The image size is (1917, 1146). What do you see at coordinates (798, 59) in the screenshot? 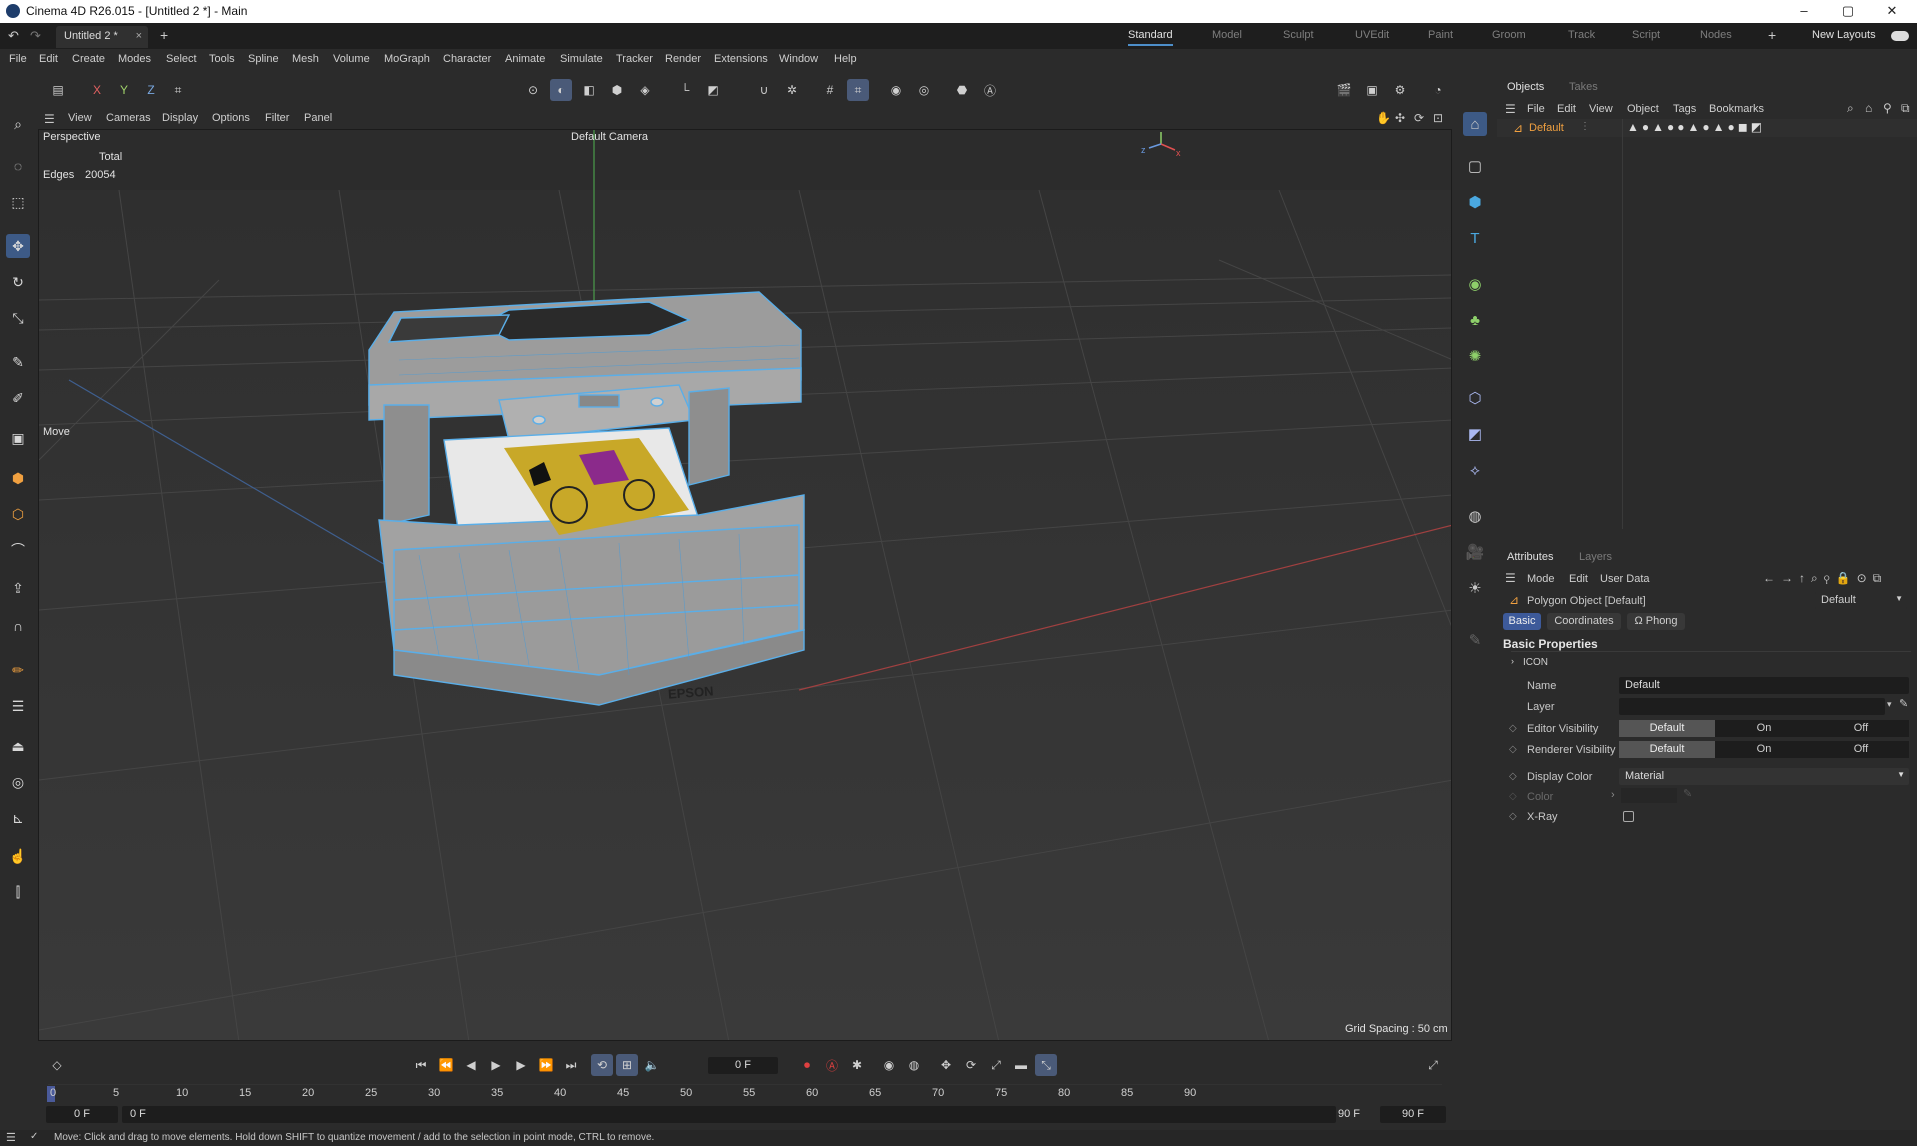
I see `menu-window: Window` at bounding box center [798, 59].